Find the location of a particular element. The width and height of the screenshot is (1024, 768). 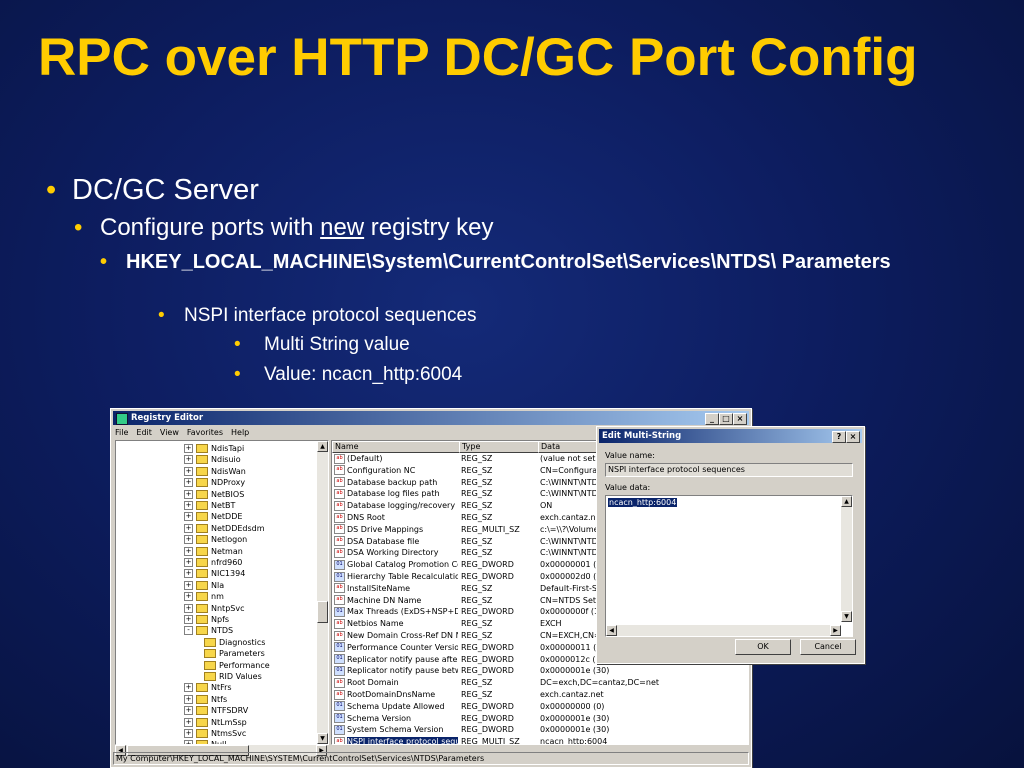

tree-node: + NtmsSvc is located at coordinates (215, 733).